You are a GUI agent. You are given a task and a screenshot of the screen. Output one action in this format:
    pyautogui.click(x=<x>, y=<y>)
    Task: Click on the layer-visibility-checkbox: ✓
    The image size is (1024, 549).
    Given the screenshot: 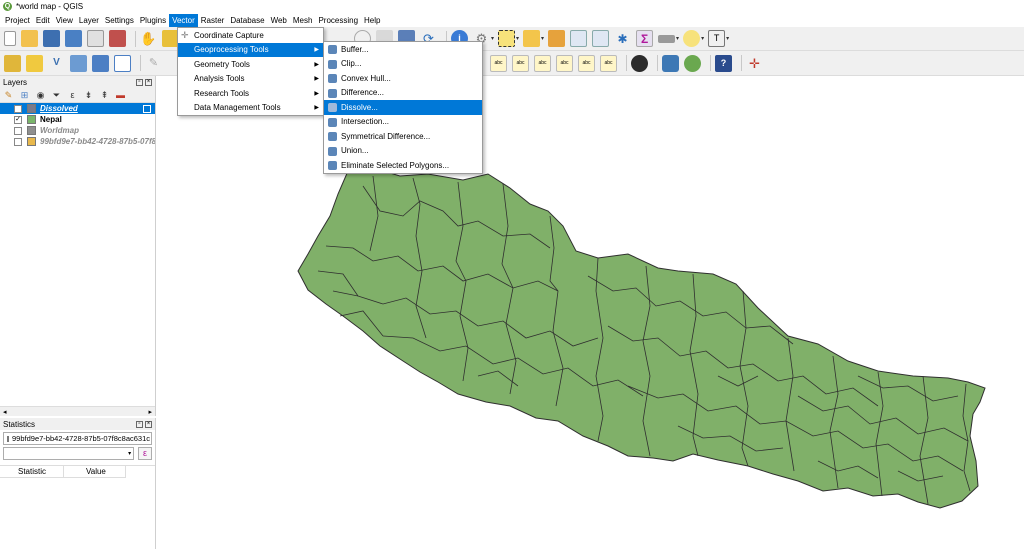 What is the action you would take?
    pyautogui.click(x=18, y=119)
    